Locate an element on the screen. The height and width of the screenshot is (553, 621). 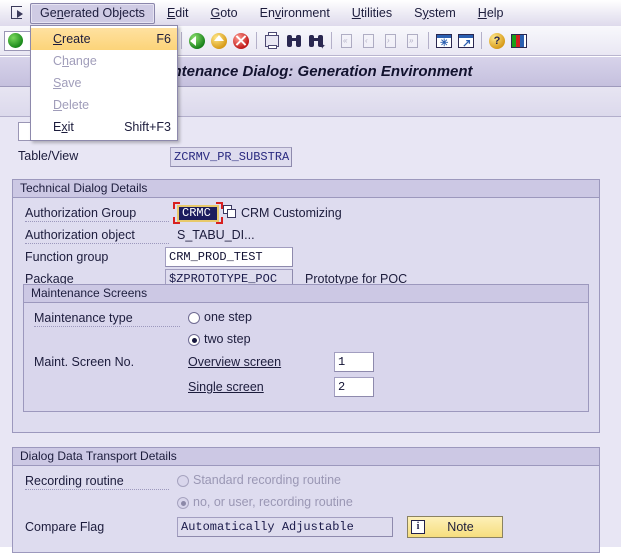
menu-item-save: Save is located at coordinates (104, 83).